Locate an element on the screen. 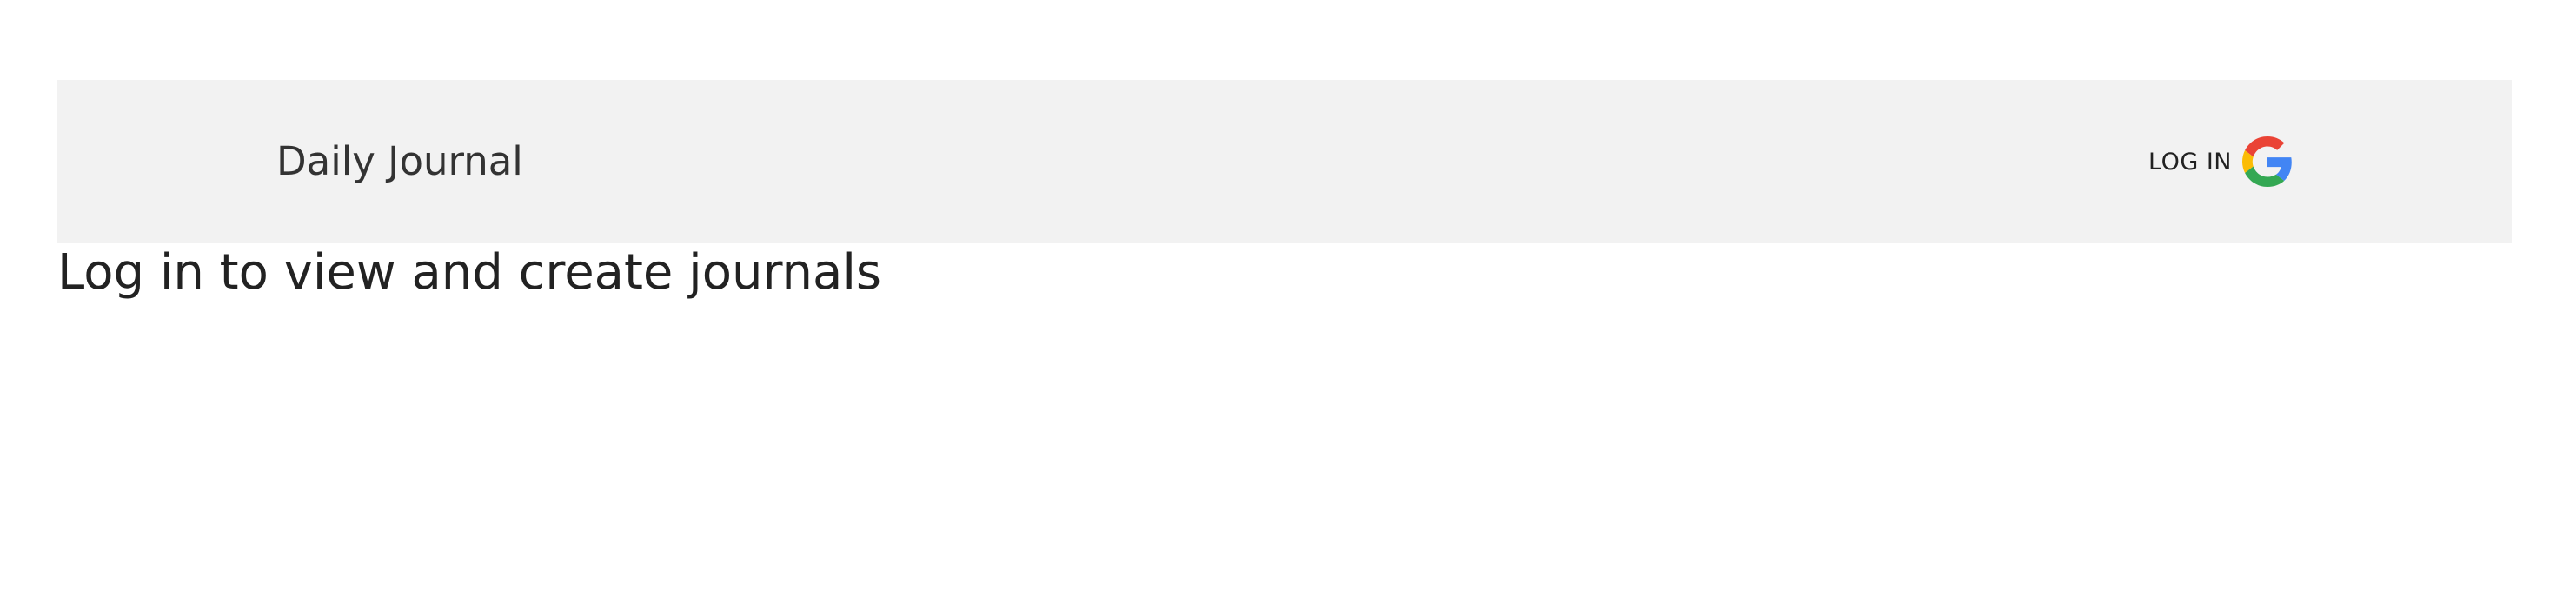 This screenshot has height=591, width=2576. page-headline: Log in to view and create journals is located at coordinates (469, 272).